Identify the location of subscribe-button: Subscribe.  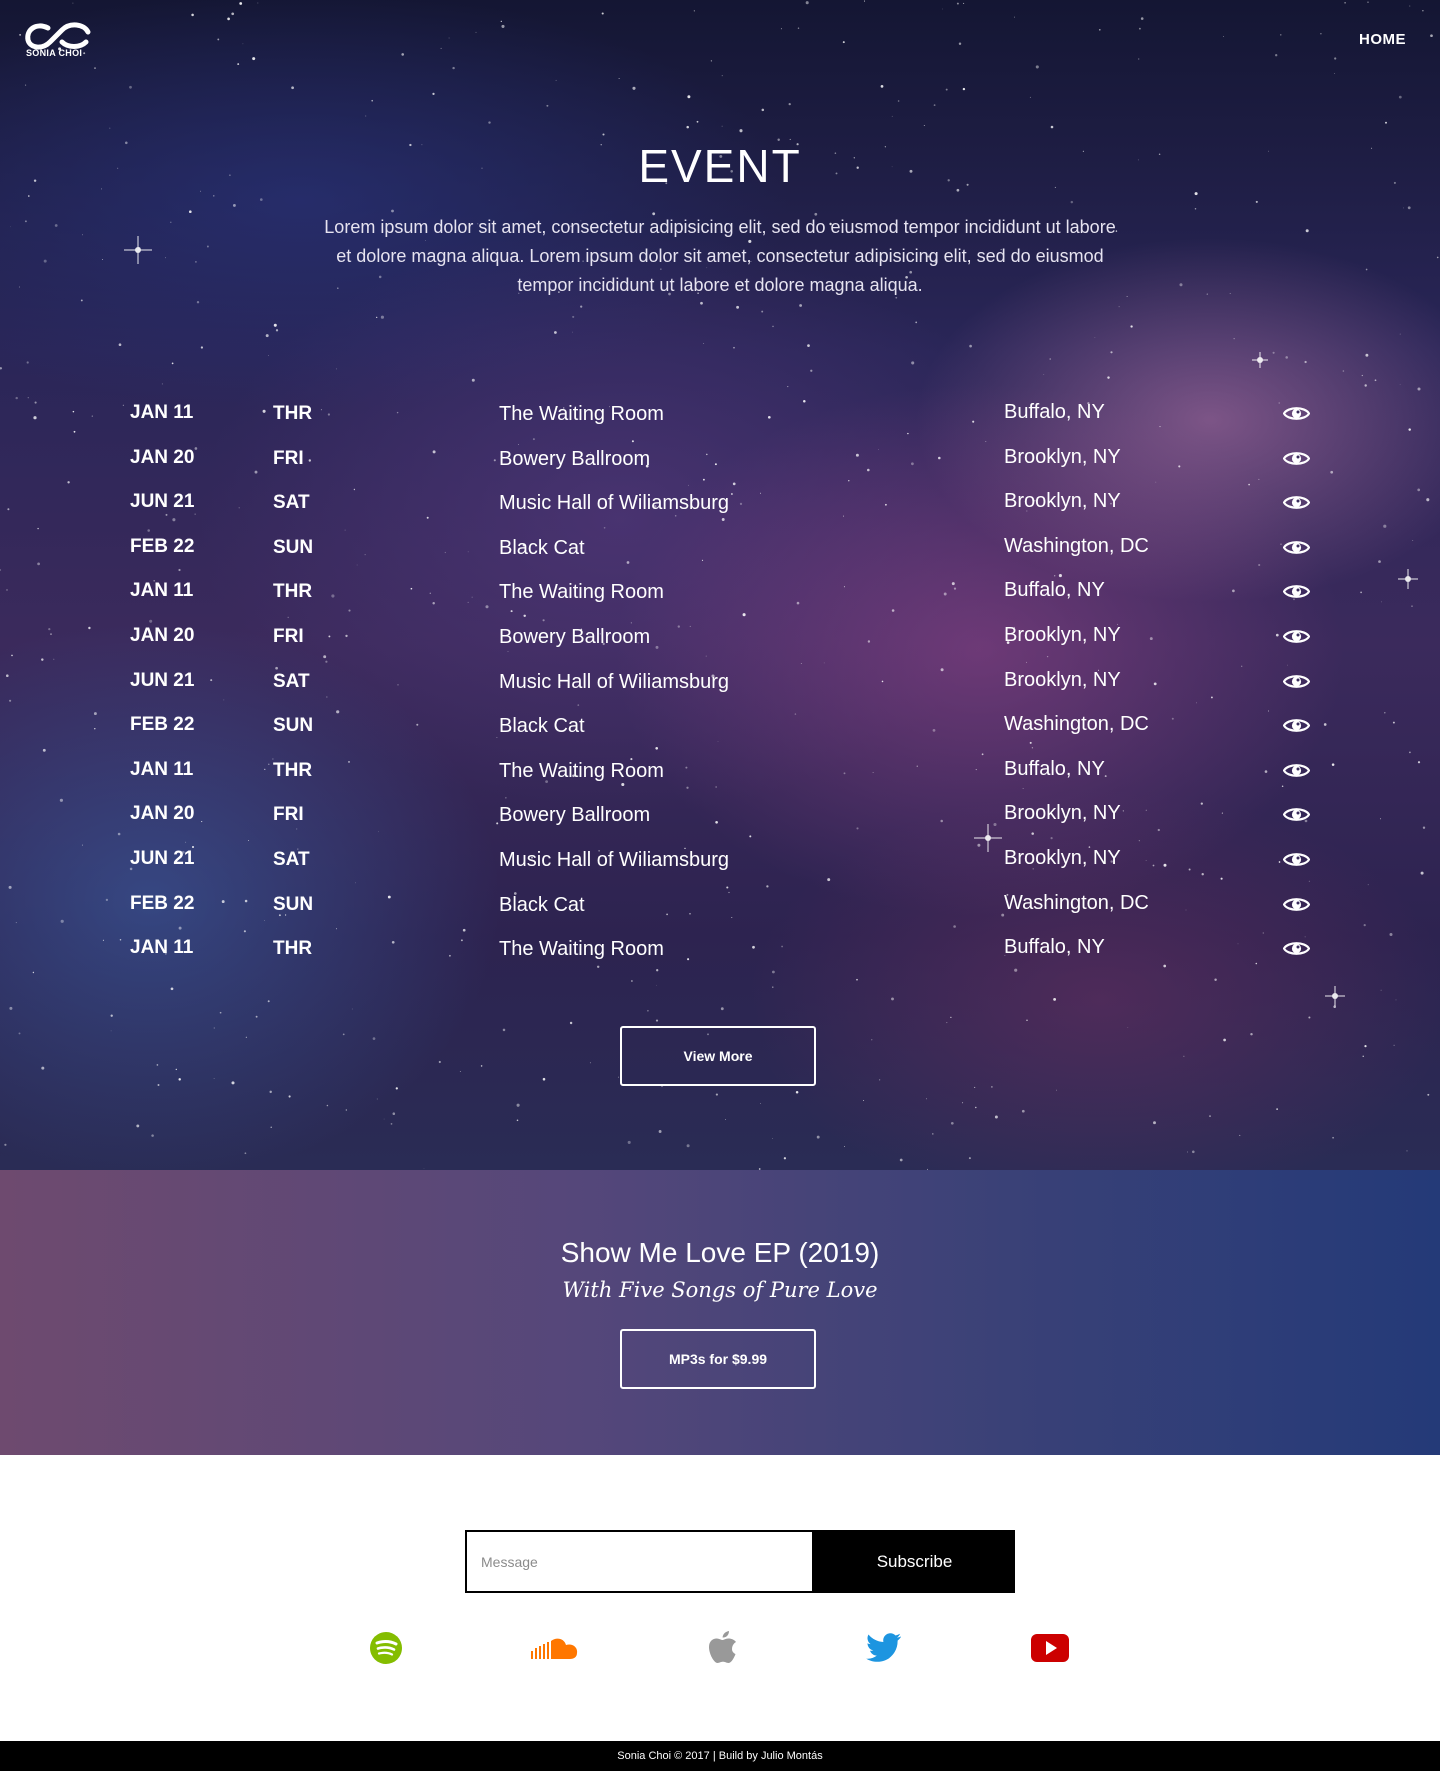
(914, 1561).